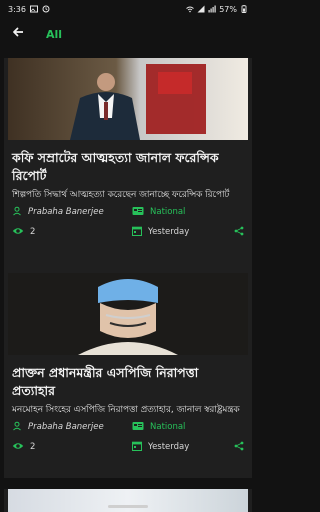 Image resolution: width=320 pixels, height=512 pixels. I want to click on wifi-icon, so click(190, 9).